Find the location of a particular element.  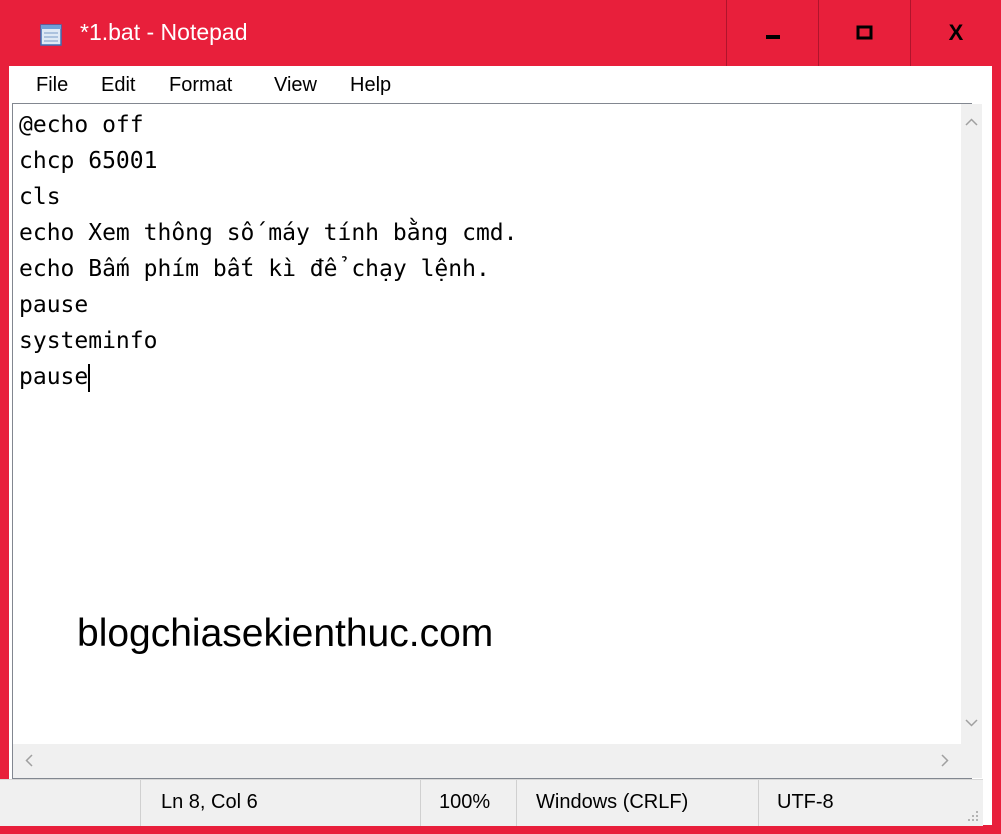

notepad-icon is located at coordinates (51, 35).